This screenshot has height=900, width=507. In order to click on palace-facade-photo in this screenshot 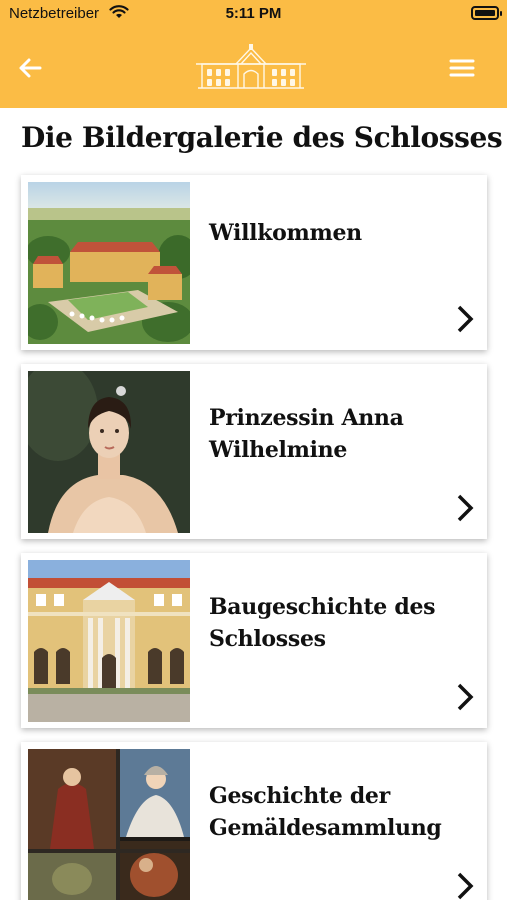, I will do `click(109, 641)`.